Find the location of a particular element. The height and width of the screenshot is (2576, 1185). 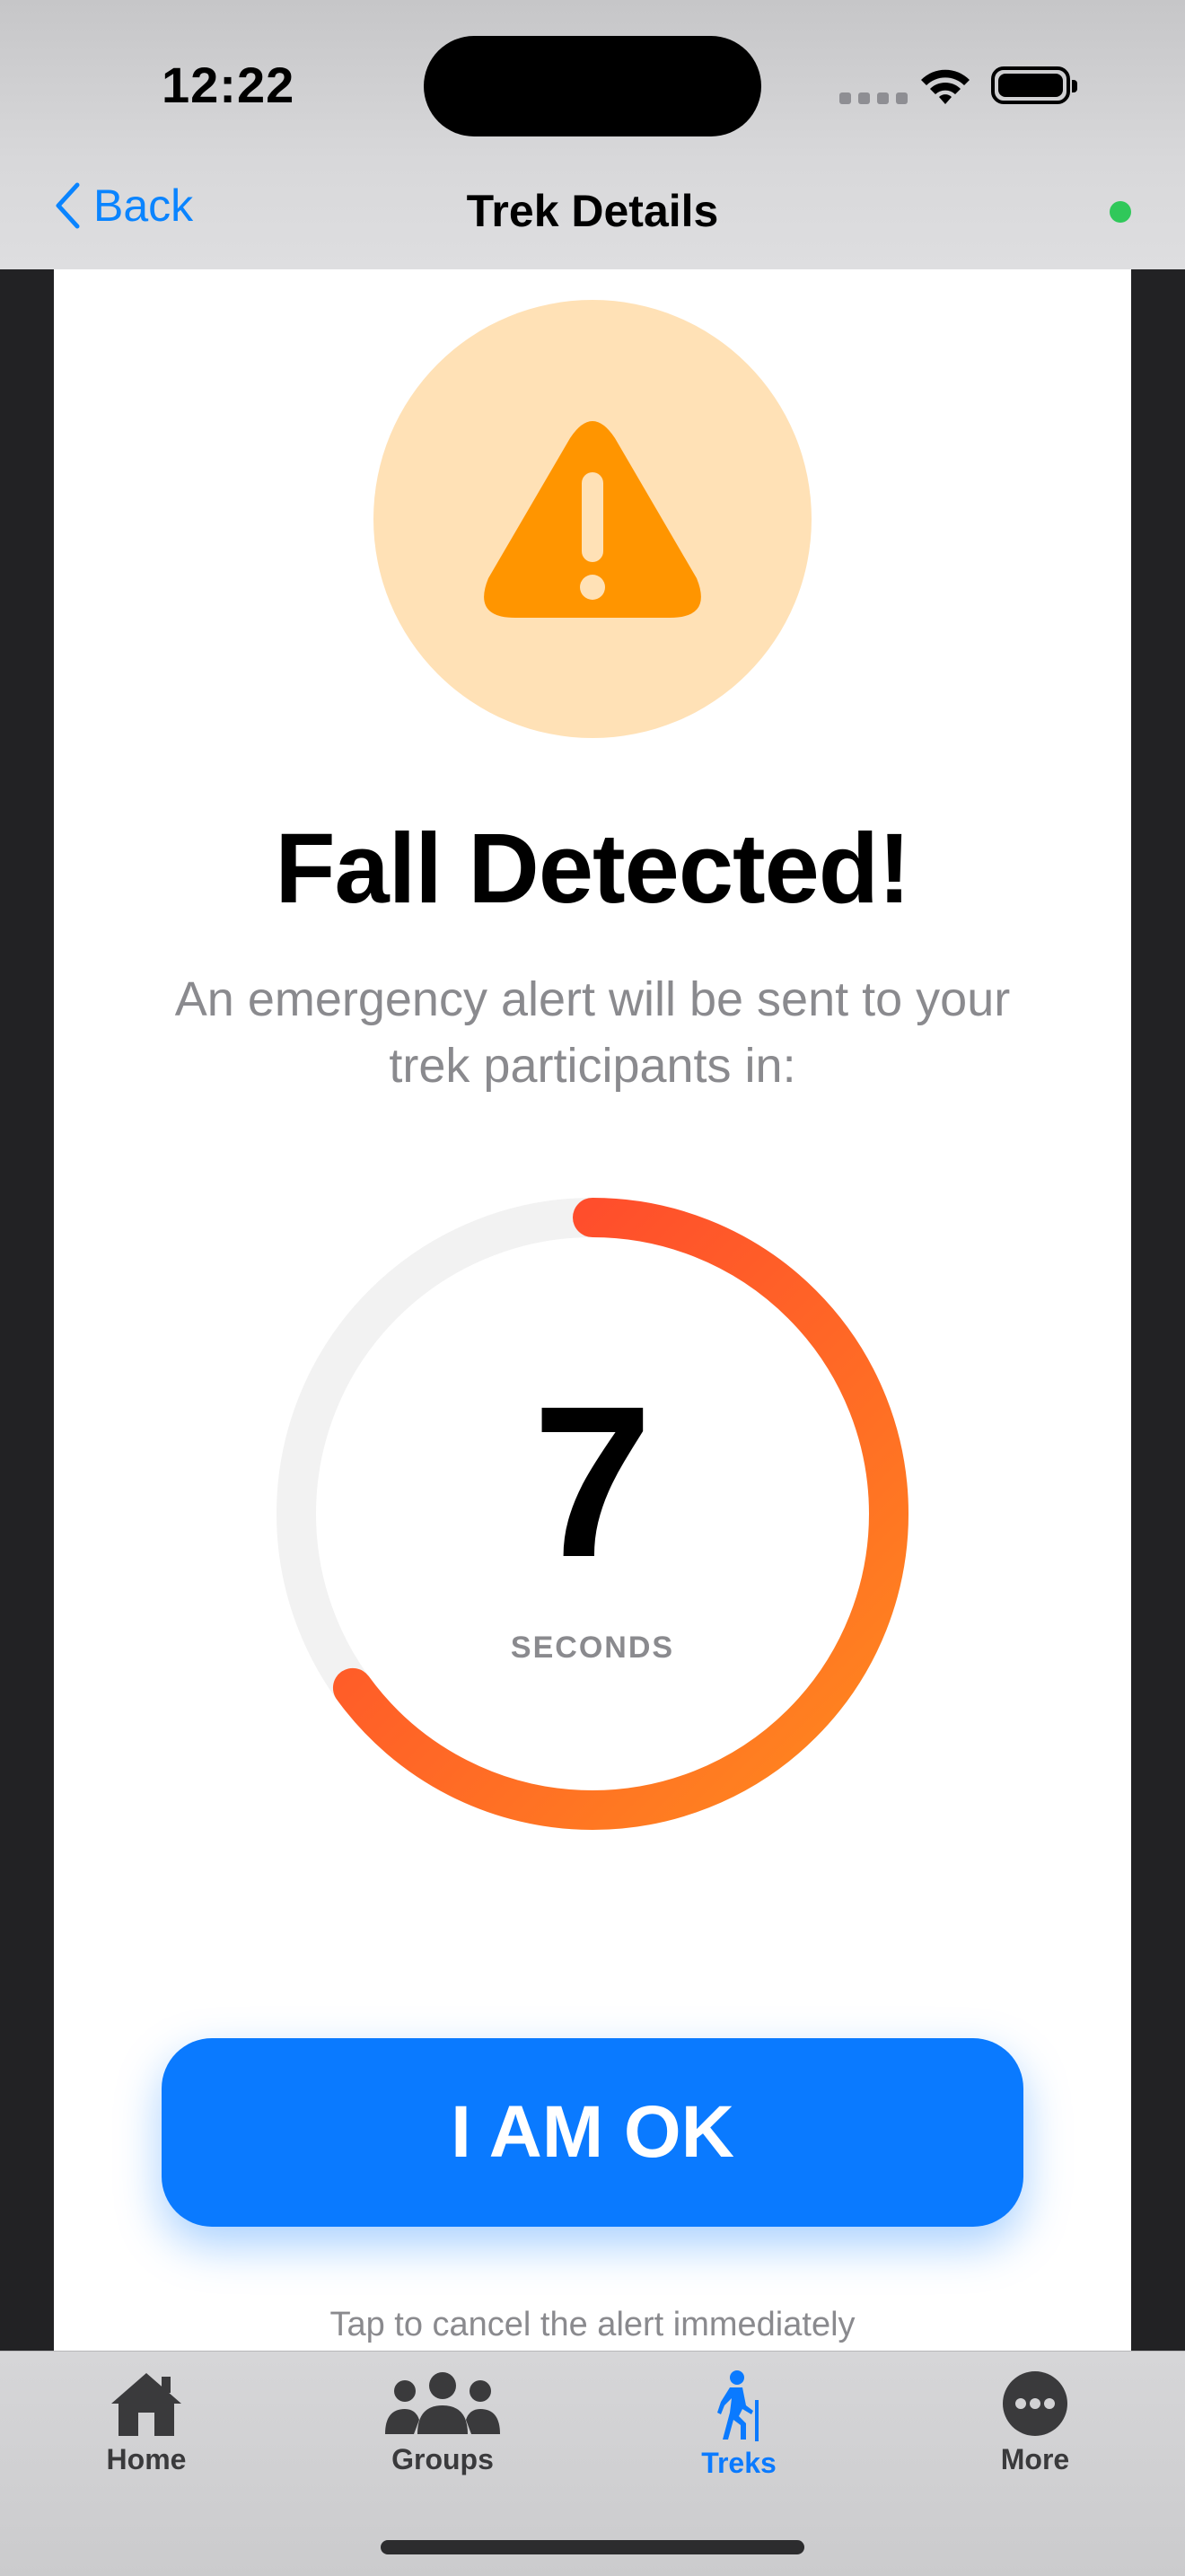

status-time: 12:22 is located at coordinates (228, 85).